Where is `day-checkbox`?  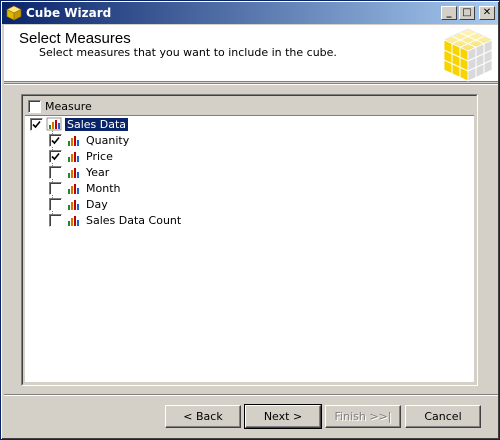 day-checkbox is located at coordinates (55, 204).